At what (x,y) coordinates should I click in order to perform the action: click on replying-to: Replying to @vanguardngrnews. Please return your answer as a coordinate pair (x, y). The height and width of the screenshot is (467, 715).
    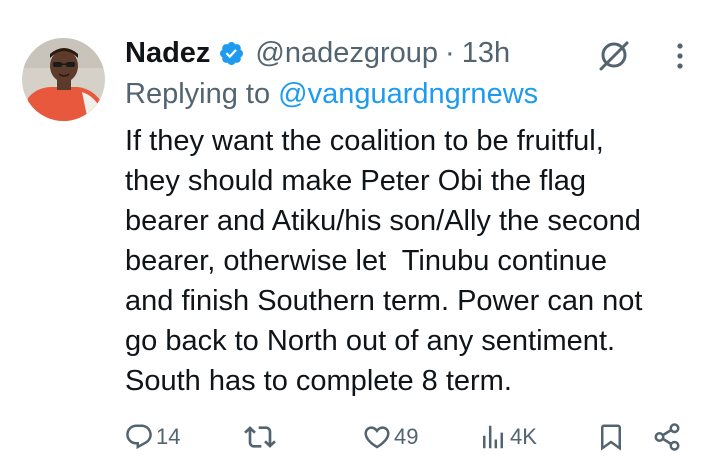
    Looking at the image, I should click on (331, 94).